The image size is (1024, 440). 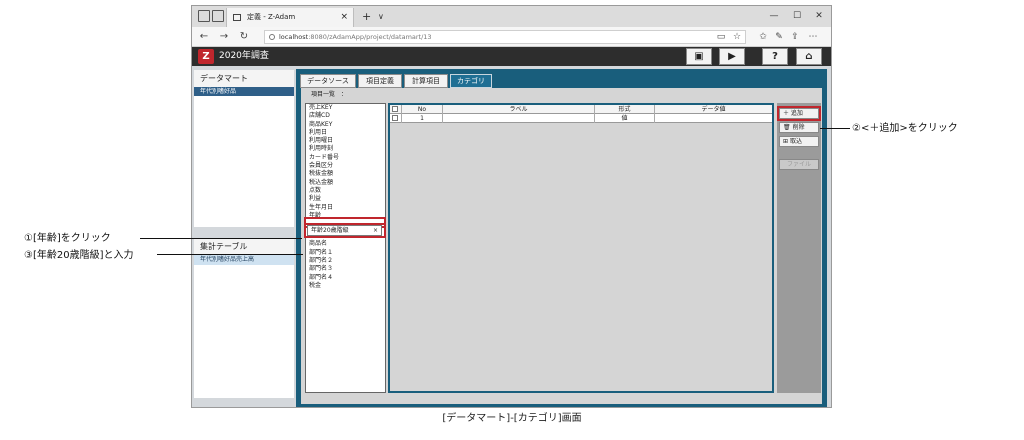 What do you see at coordinates (237, 17) in the screenshot?
I see `page-icon` at bounding box center [237, 17].